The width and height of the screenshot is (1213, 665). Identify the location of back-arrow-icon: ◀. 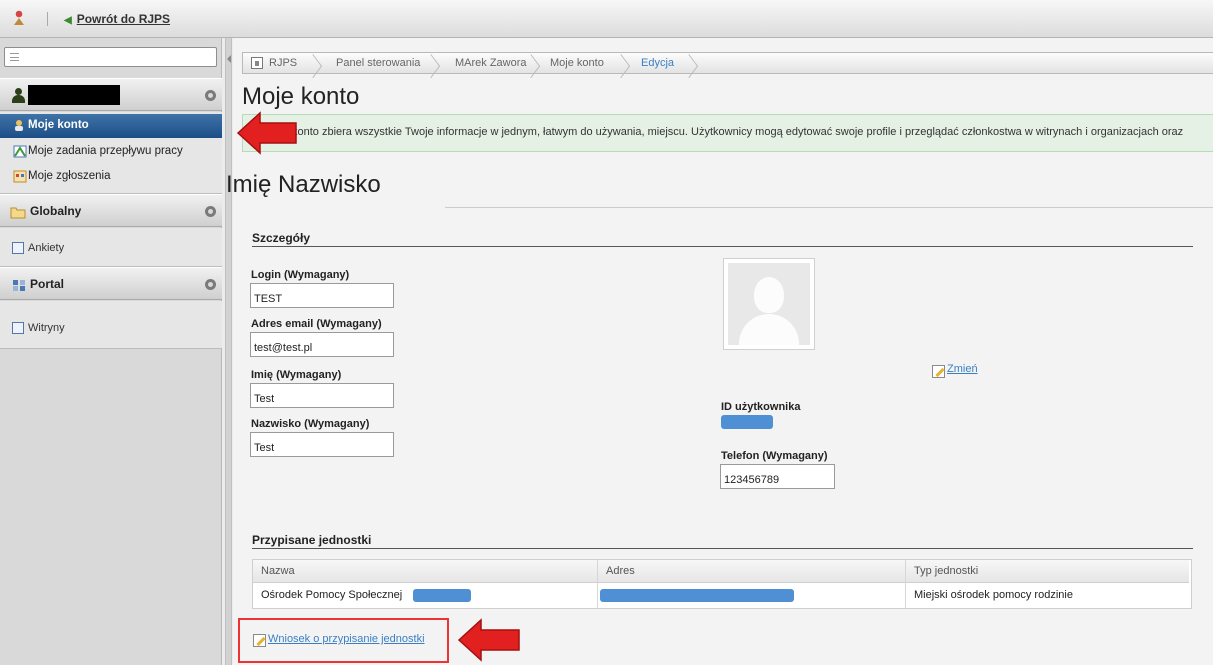
(68, 20).